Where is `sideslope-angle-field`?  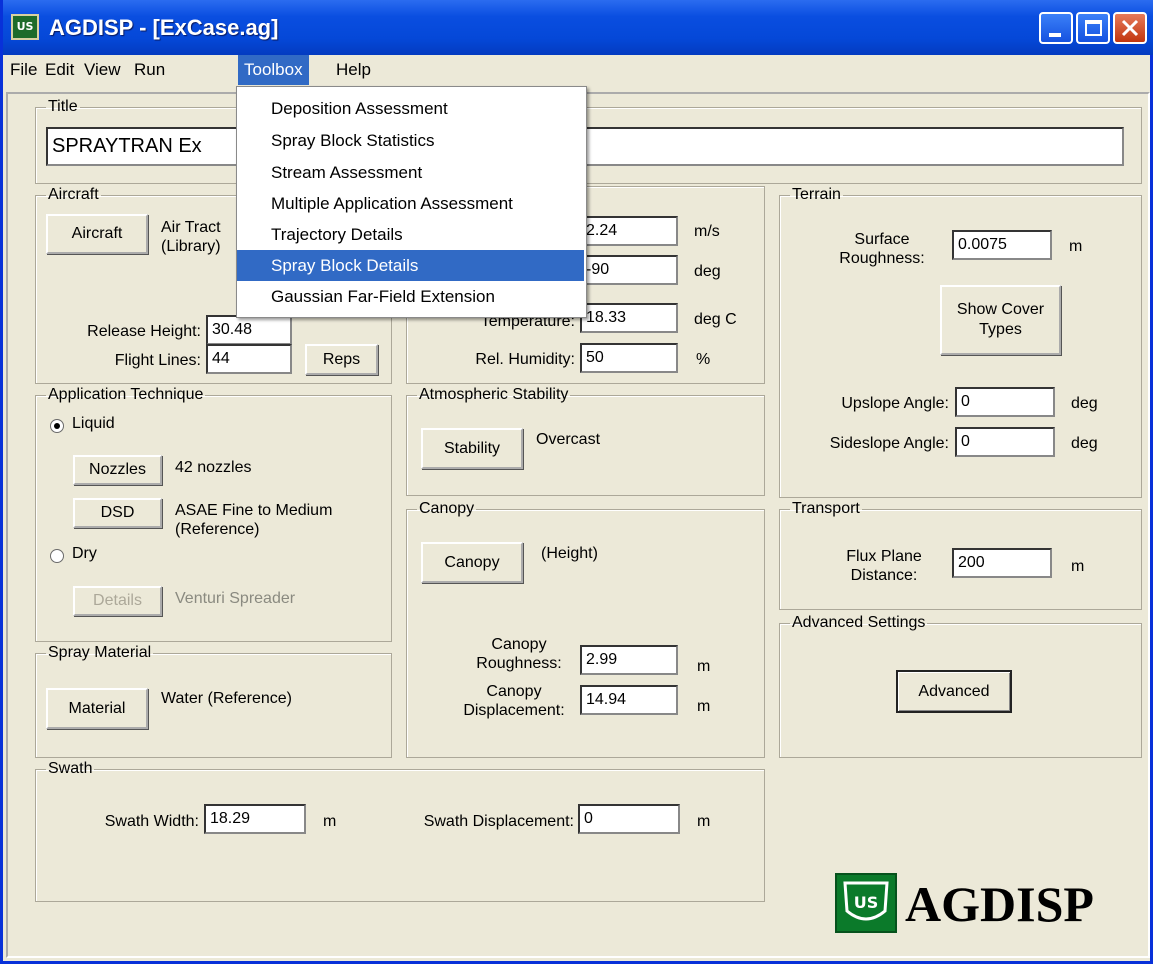
sideslope-angle-field is located at coordinates (1005, 442).